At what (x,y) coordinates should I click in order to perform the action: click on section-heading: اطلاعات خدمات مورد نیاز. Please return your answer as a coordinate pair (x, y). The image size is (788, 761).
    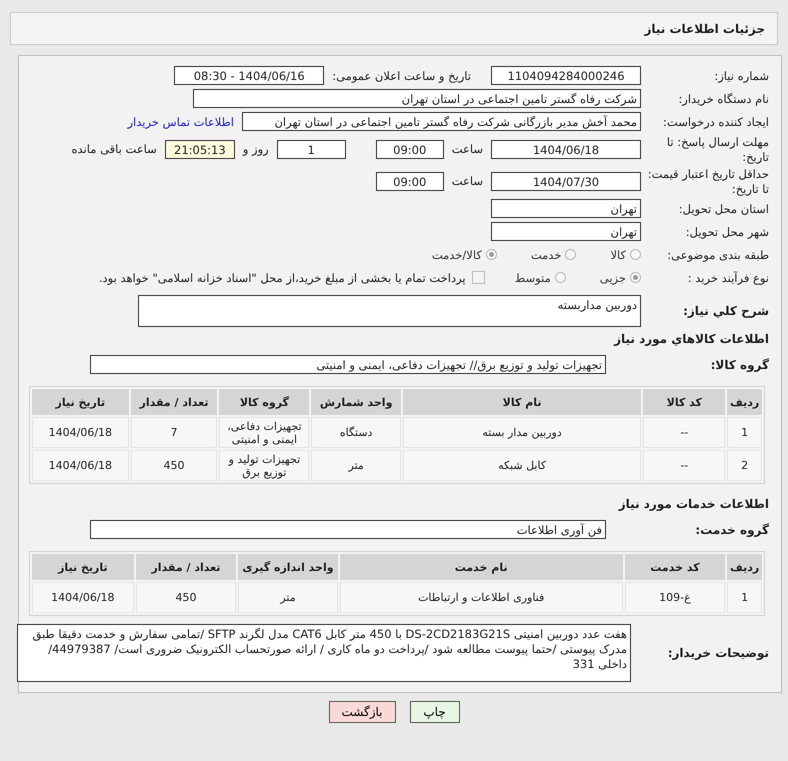
    Looking at the image, I should click on (693, 504).